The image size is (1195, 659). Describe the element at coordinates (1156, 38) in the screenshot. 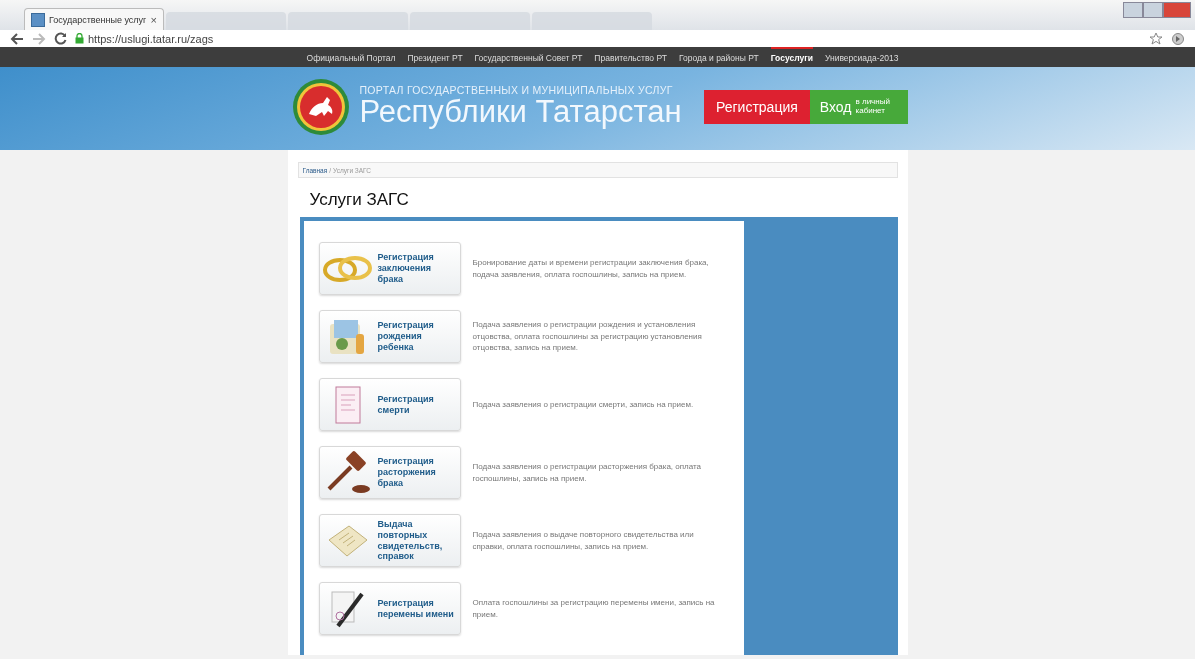

I see `star-icon` at that location.